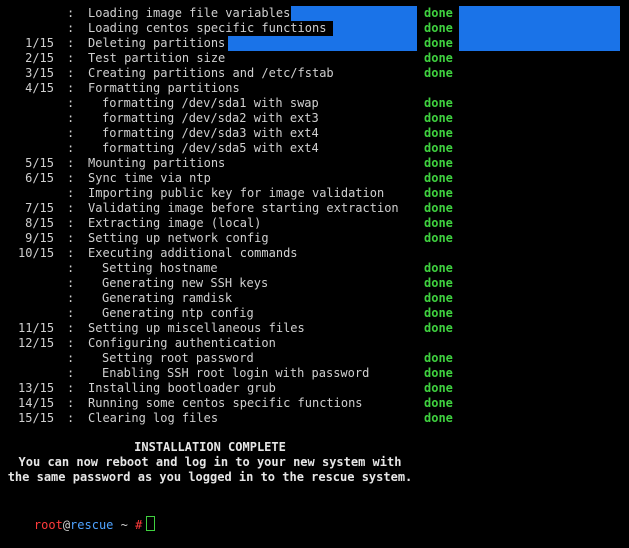  I want to click on shell-prompt: root@rescue ~ #, so click(80, 516).